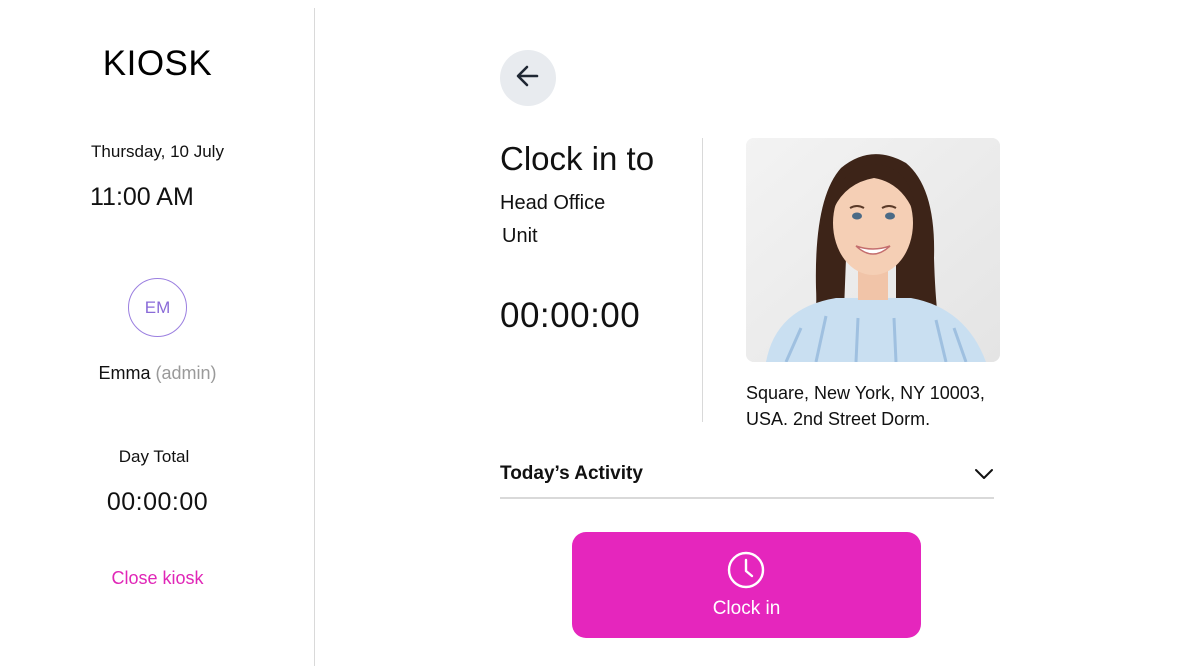 The width and height of the screenshot is (1190, 670). Describe the element at coordinates (186, 373) in the screenshot. I see `user-role: (admin)` at that location.